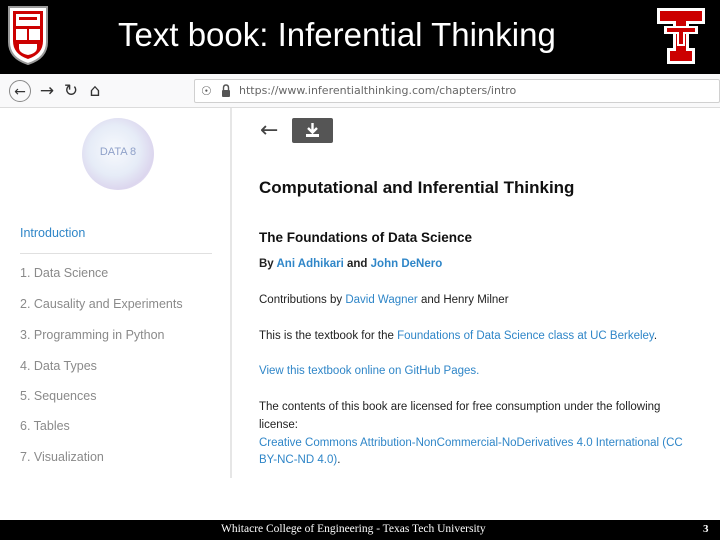 This screenshot has height=540, width=720. I want to click on double-t-logo, so click(681, 36).